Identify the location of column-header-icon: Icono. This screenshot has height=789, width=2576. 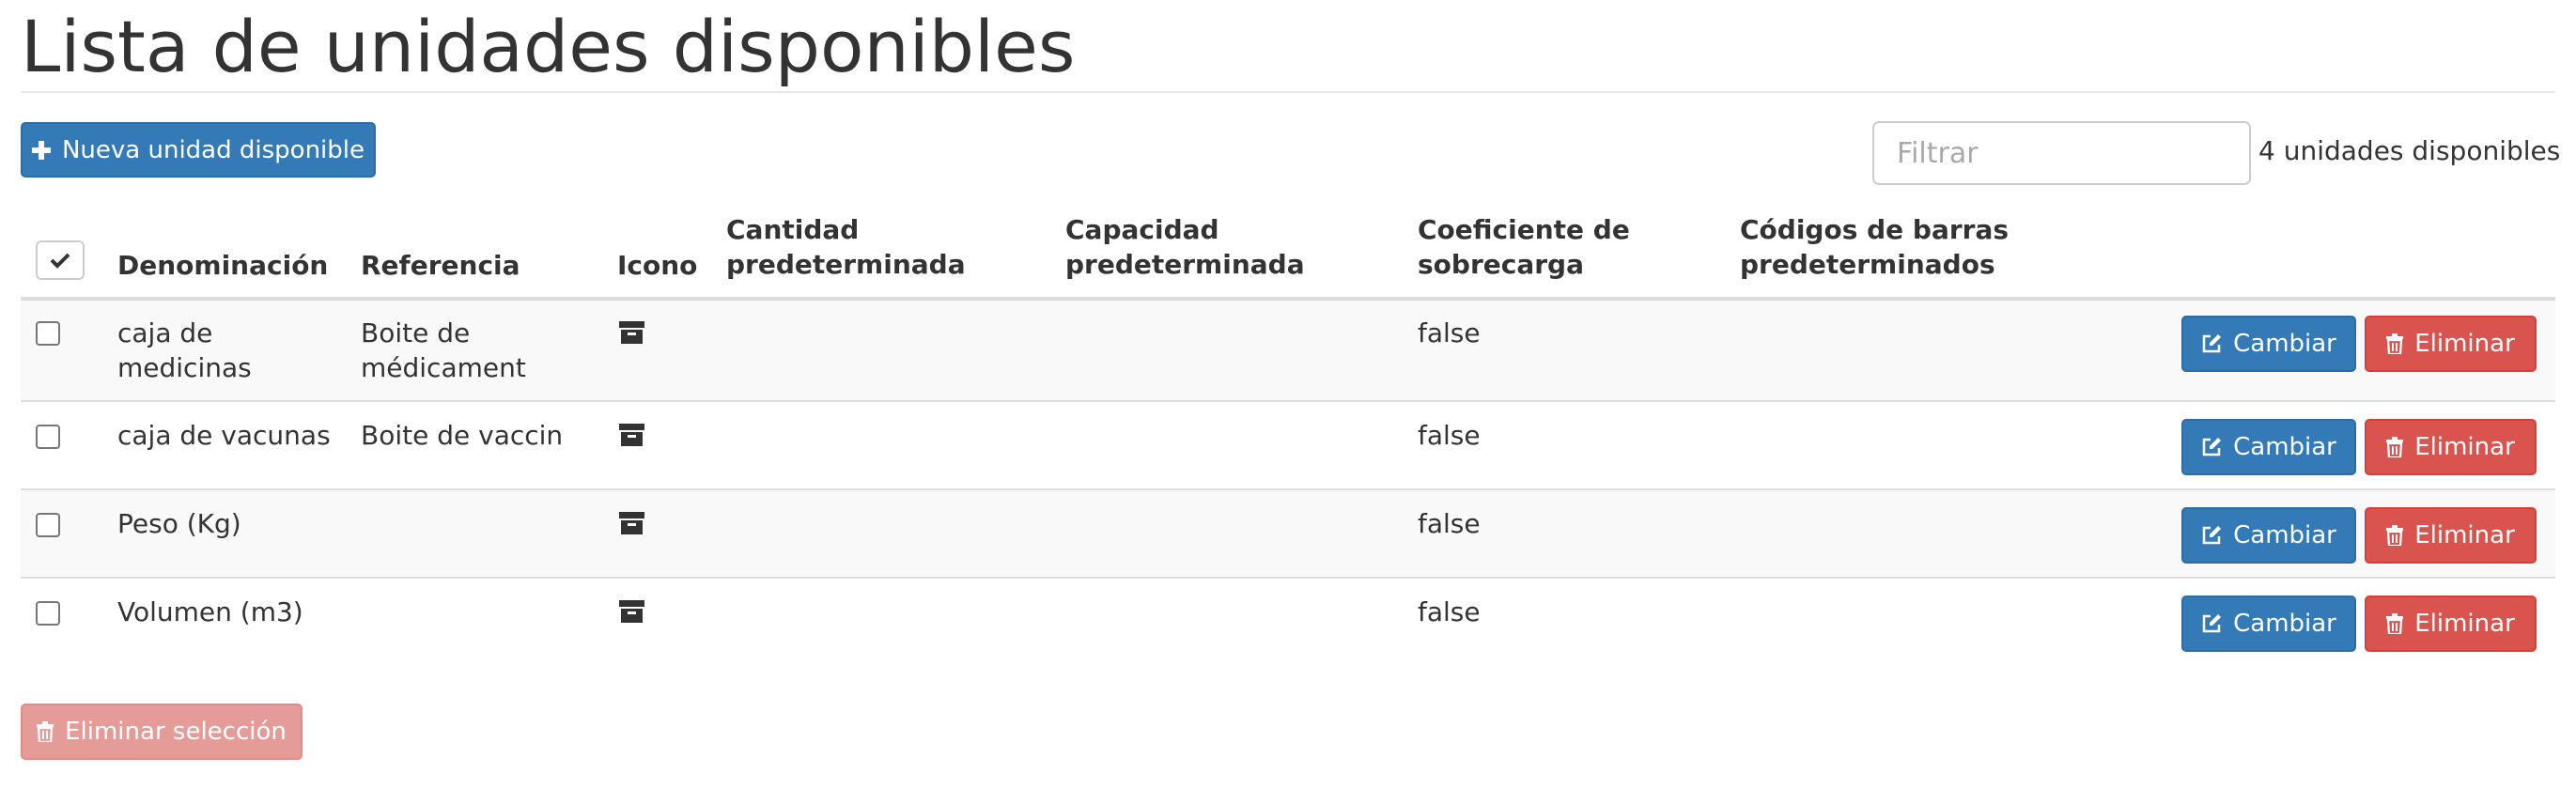
(657, 265).